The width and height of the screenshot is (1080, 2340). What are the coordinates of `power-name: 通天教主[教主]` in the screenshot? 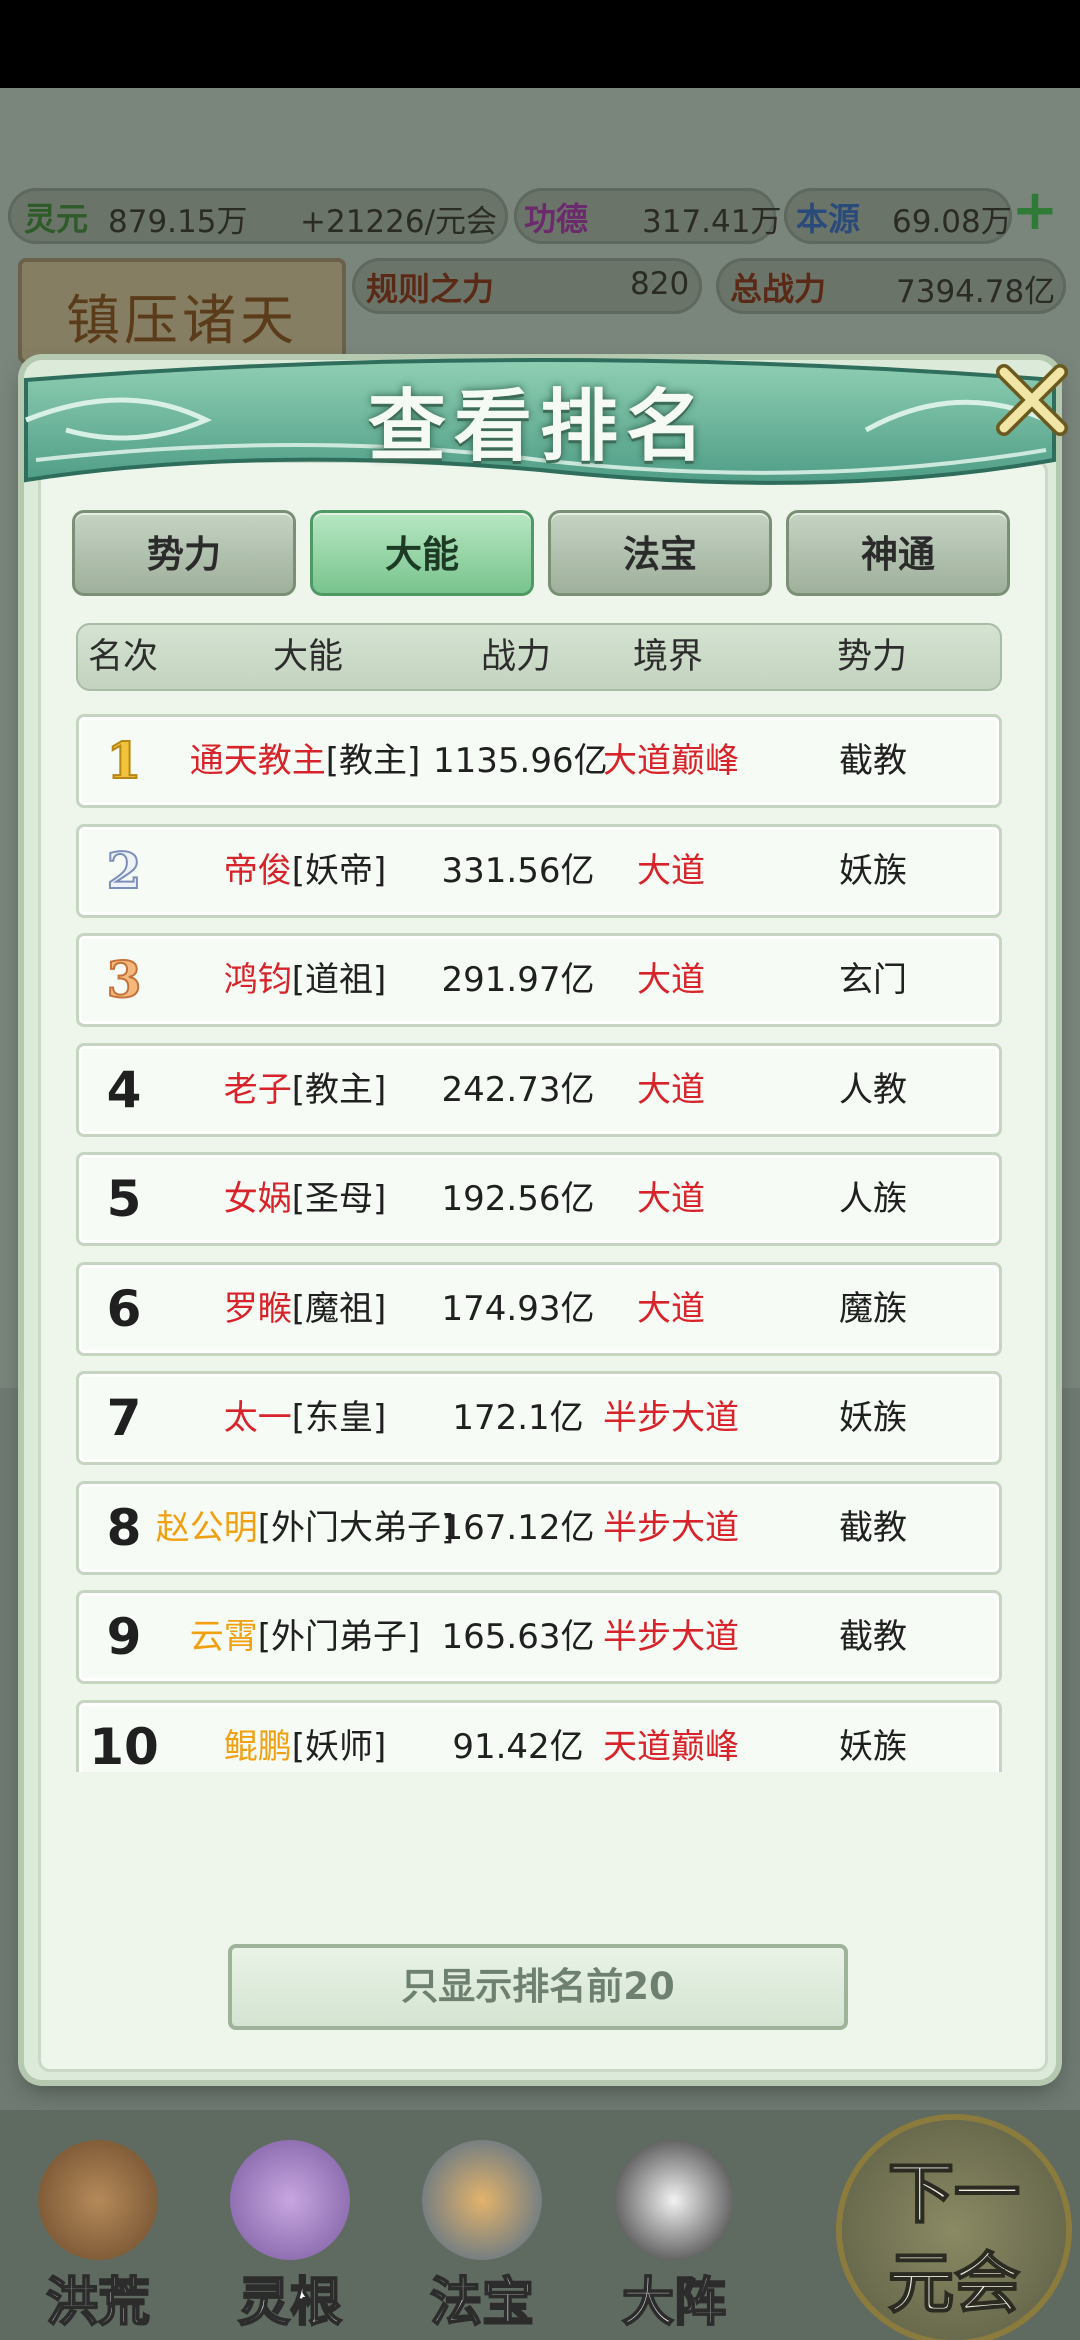 It's located at (305, 761).